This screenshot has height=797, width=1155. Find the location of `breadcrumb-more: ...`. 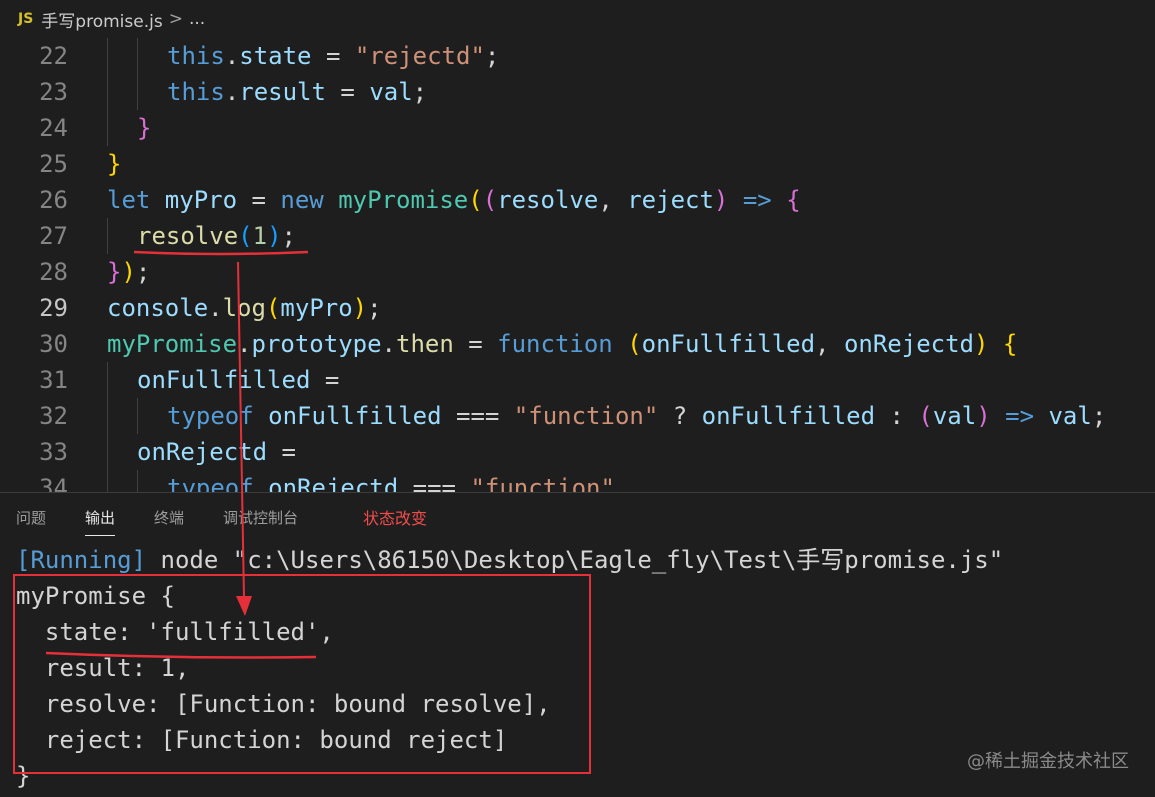

breadcrumb-more: ... is located at coordinates (197, 19).